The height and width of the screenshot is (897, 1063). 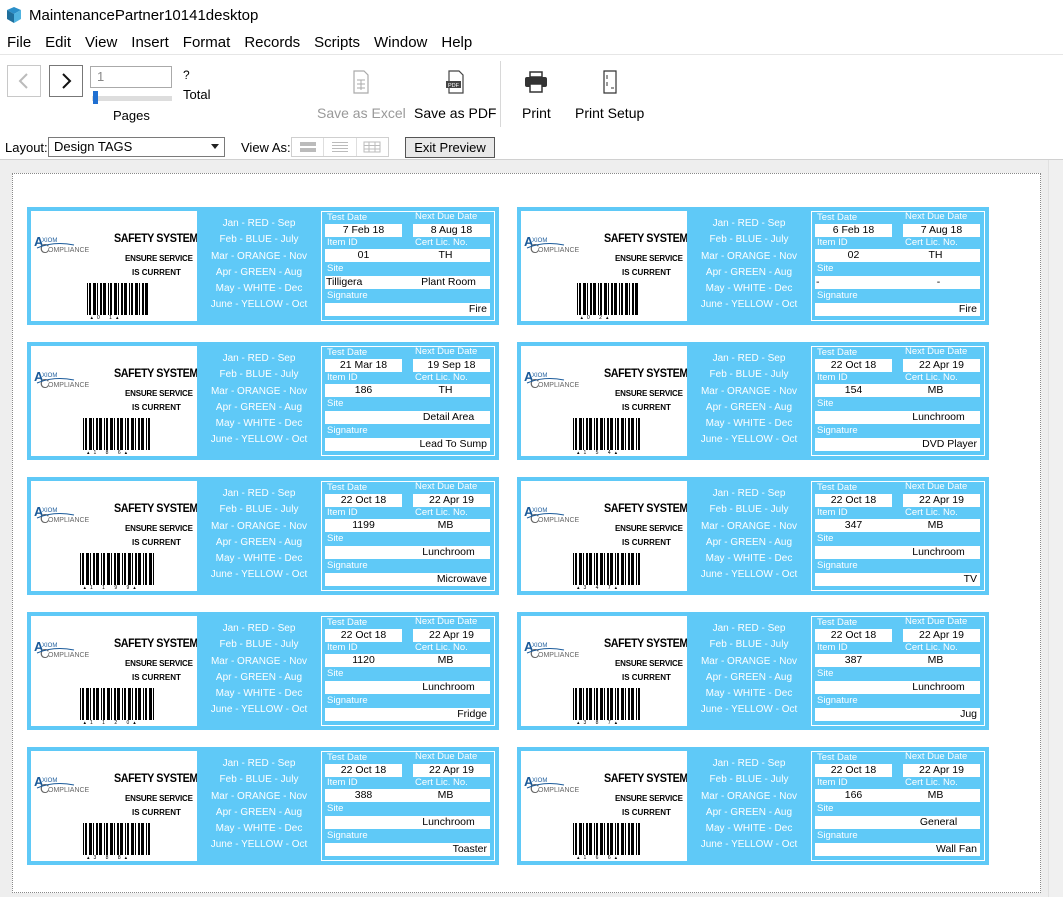 I want to click on menu-view: View, so click(x=101, y=42).